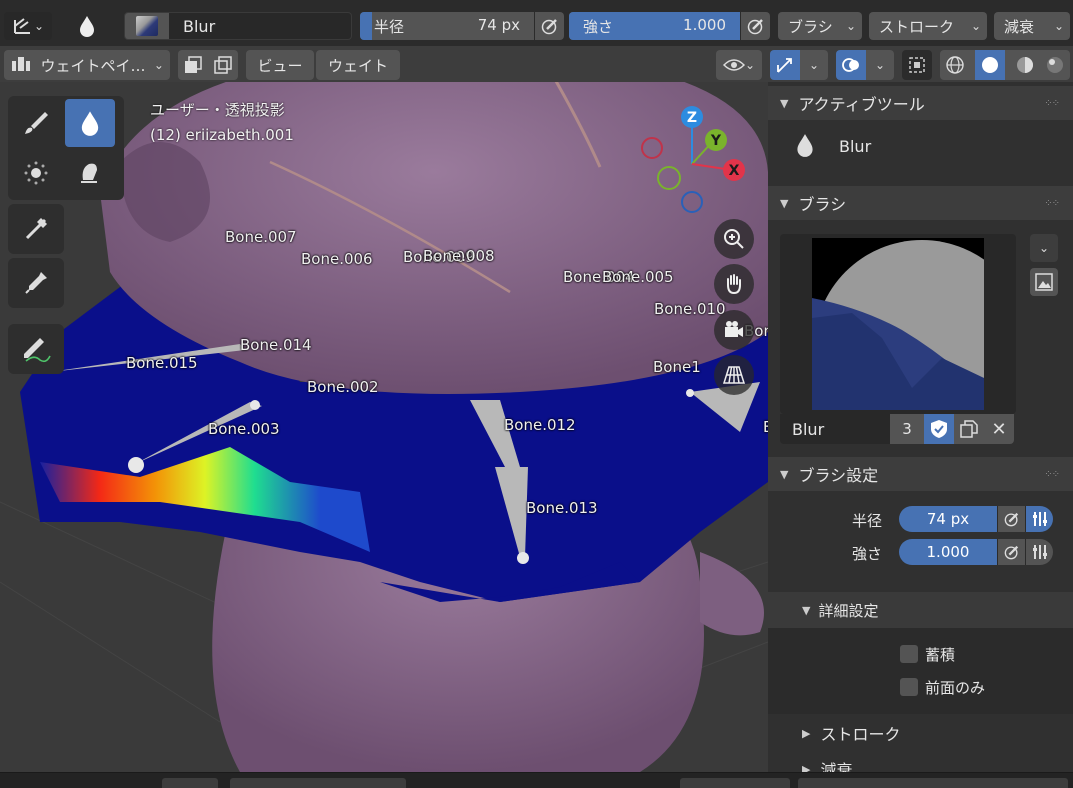 This screenshot has width=1073, height=788. I want to click on shading-group, so click(1005, 65).